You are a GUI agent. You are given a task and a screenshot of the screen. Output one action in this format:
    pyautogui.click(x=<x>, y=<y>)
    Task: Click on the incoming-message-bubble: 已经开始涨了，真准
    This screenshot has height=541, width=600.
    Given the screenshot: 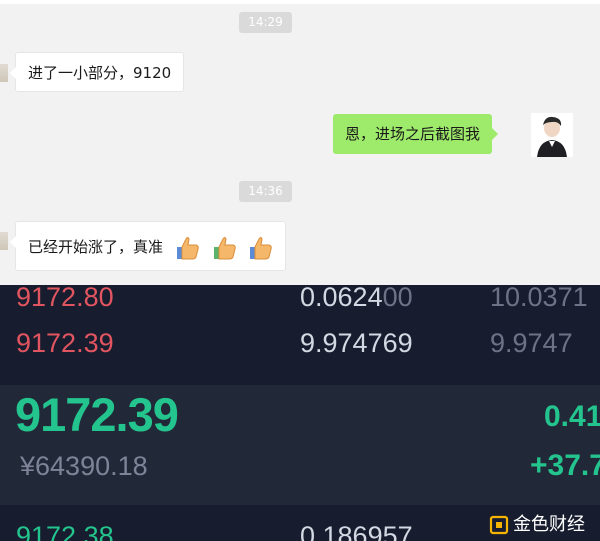 What is the action you would take?
    pyautogui.click(x=148, y=246)
    